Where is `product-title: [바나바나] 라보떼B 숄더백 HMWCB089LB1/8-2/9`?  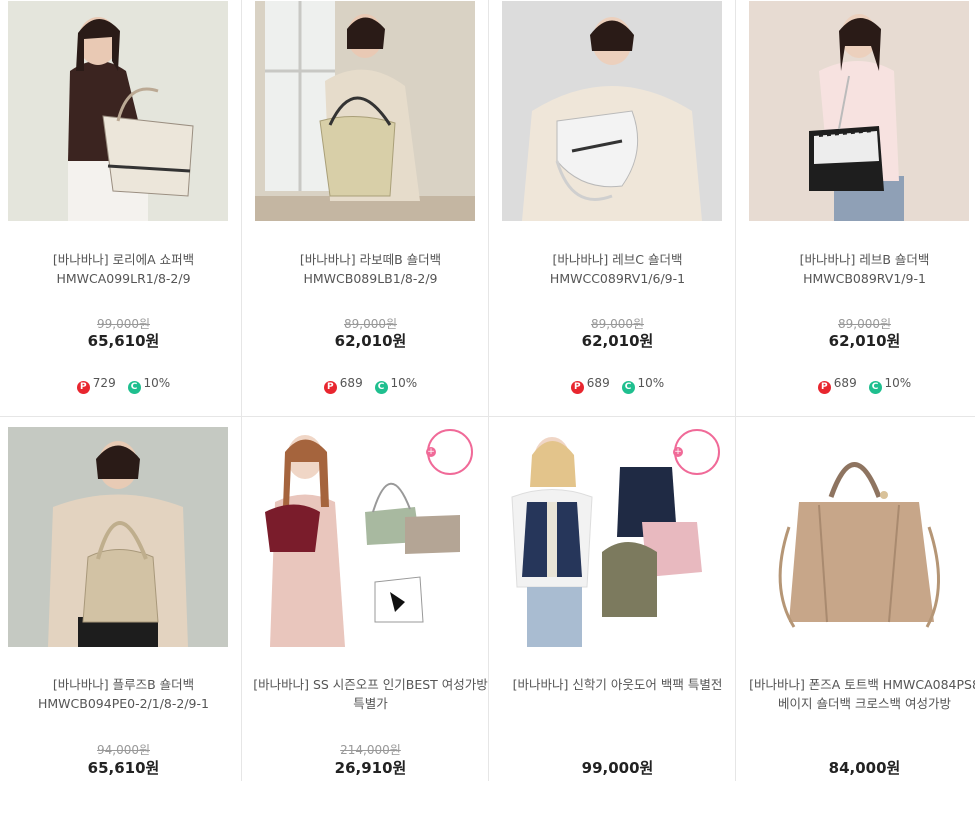
product-title: [바나바나] 라보떼B 숄더백 HMWCB089LB1/8-2/9 is located at coordinates (370, 269).